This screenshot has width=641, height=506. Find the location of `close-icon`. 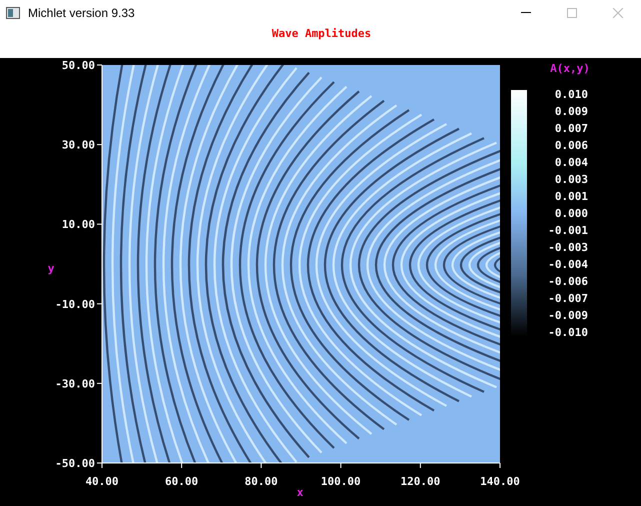

close-icon is located at coordinates (618, 13).